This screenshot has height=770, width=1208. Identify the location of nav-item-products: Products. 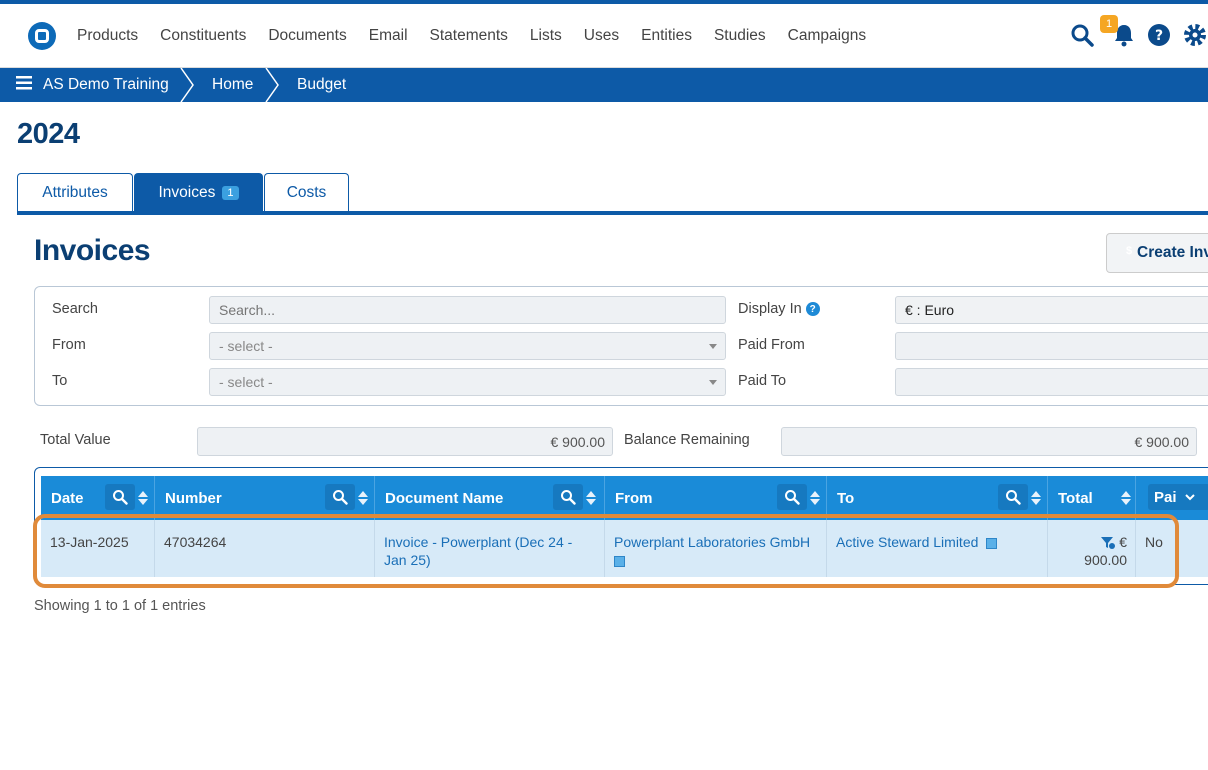
(107, 36).